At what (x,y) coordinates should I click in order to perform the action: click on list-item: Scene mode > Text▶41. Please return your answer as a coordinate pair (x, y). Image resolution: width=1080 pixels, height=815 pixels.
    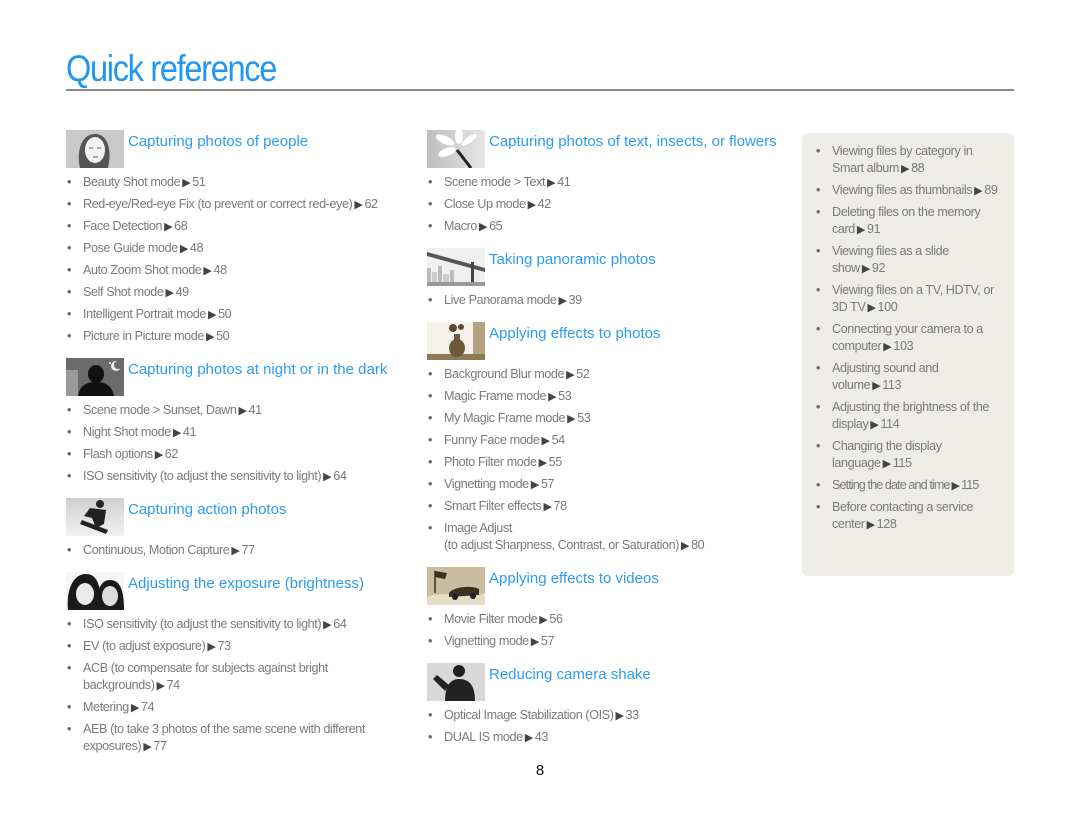
    Looking at the image, I should click on (602, 183).